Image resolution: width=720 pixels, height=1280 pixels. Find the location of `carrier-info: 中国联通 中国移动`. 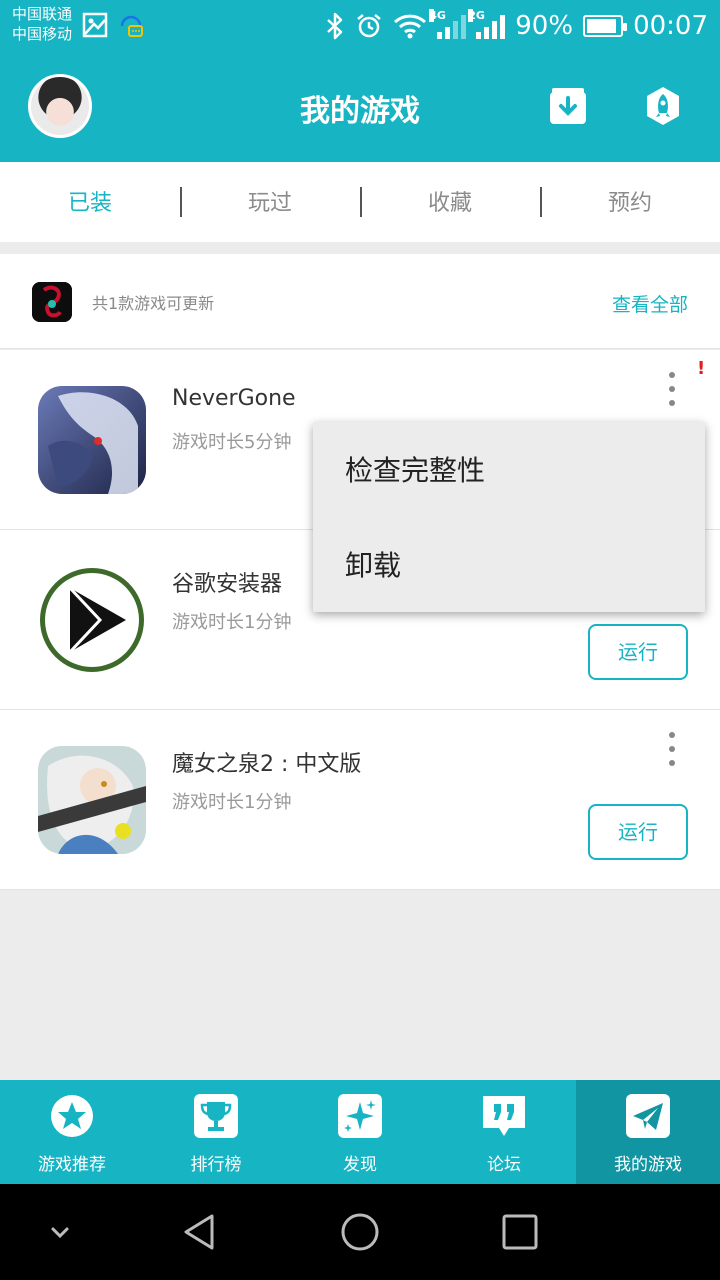

carrier-info: 中国联通 中国移动 is located at coordinates (42, 24).